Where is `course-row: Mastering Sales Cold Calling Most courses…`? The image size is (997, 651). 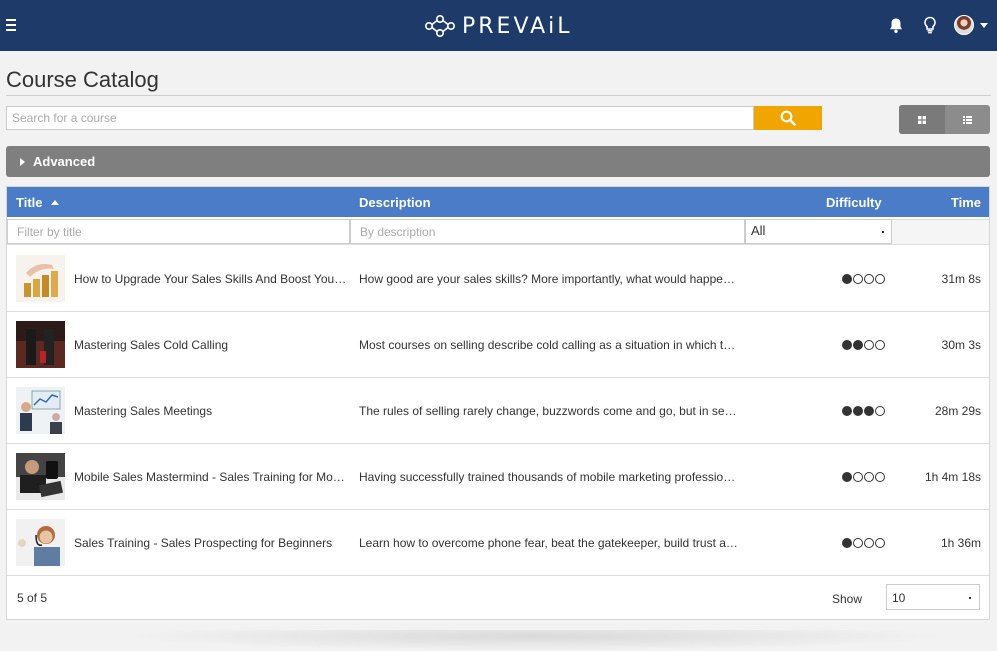
course-row: Mastering Sales Cold Calling Most courses… is located at coordinates (498, 345).